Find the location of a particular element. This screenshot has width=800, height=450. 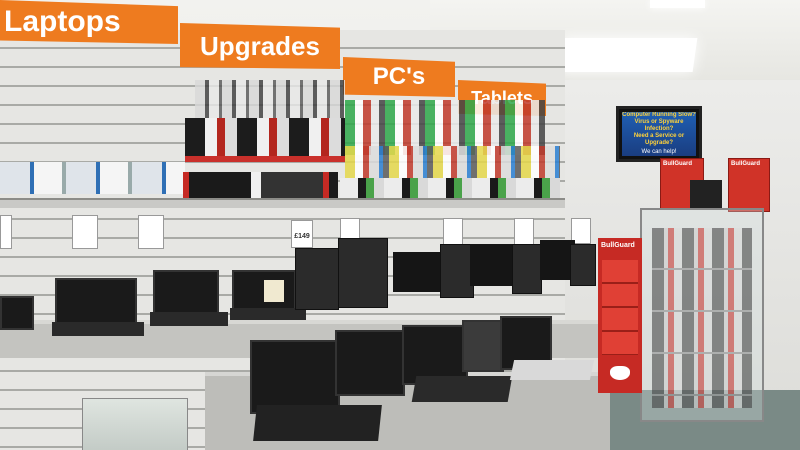

pcs-banner: PC's is located at coordinates (399, 77).